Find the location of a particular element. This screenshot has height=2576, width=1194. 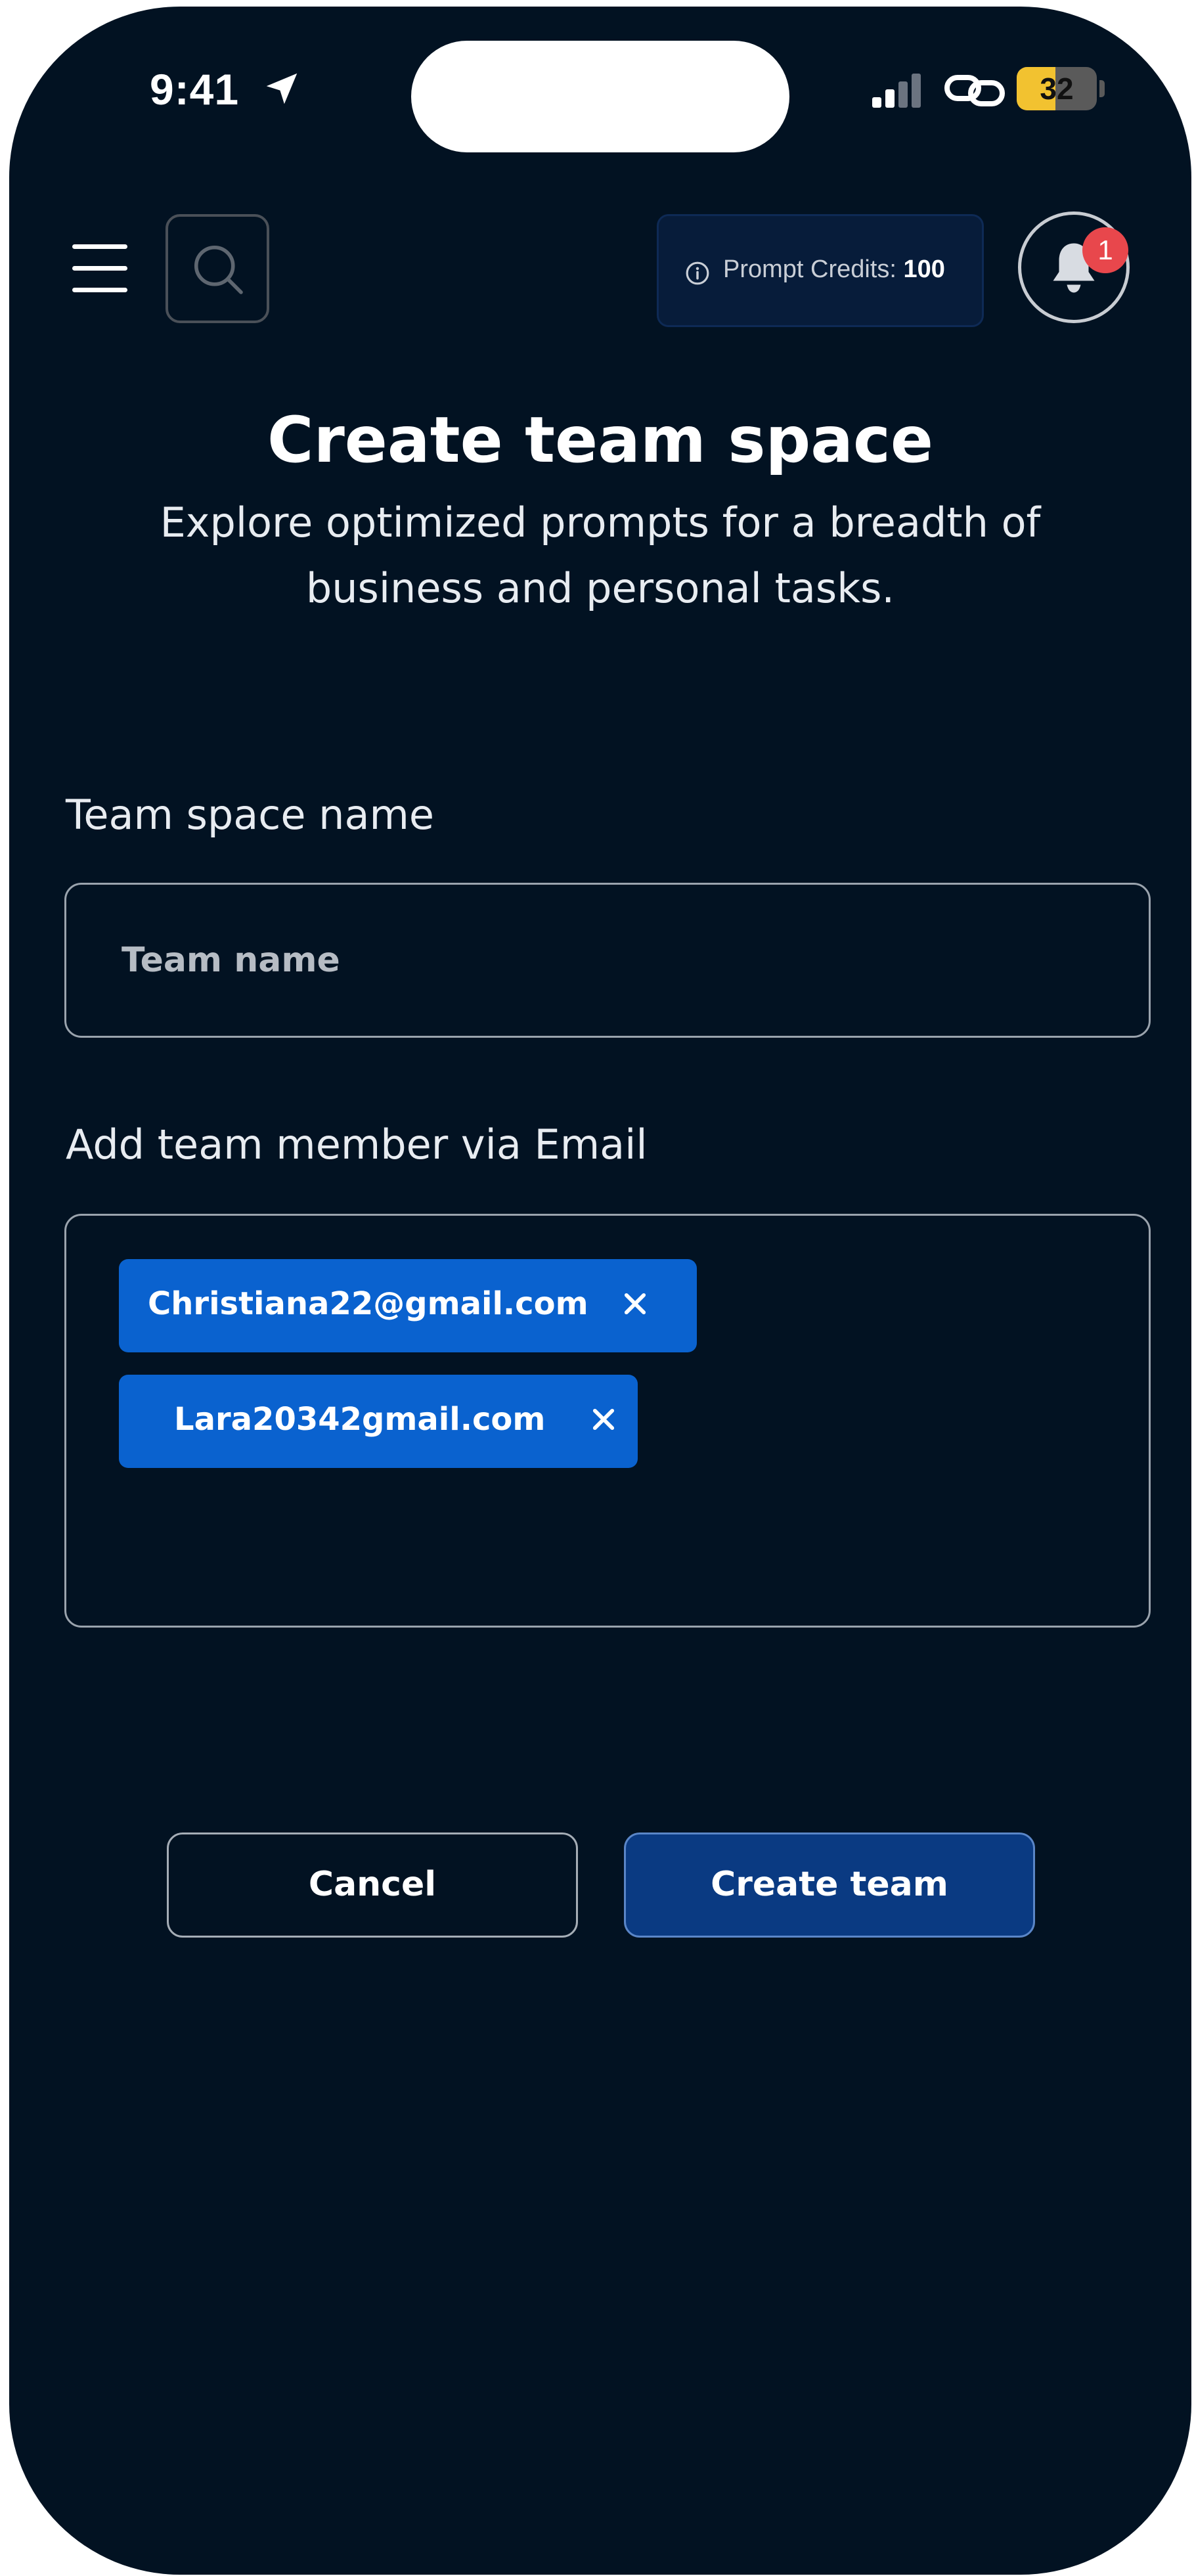

email-chip-text: Christiana22@gmail.com is located at coordinates (368, 1303).